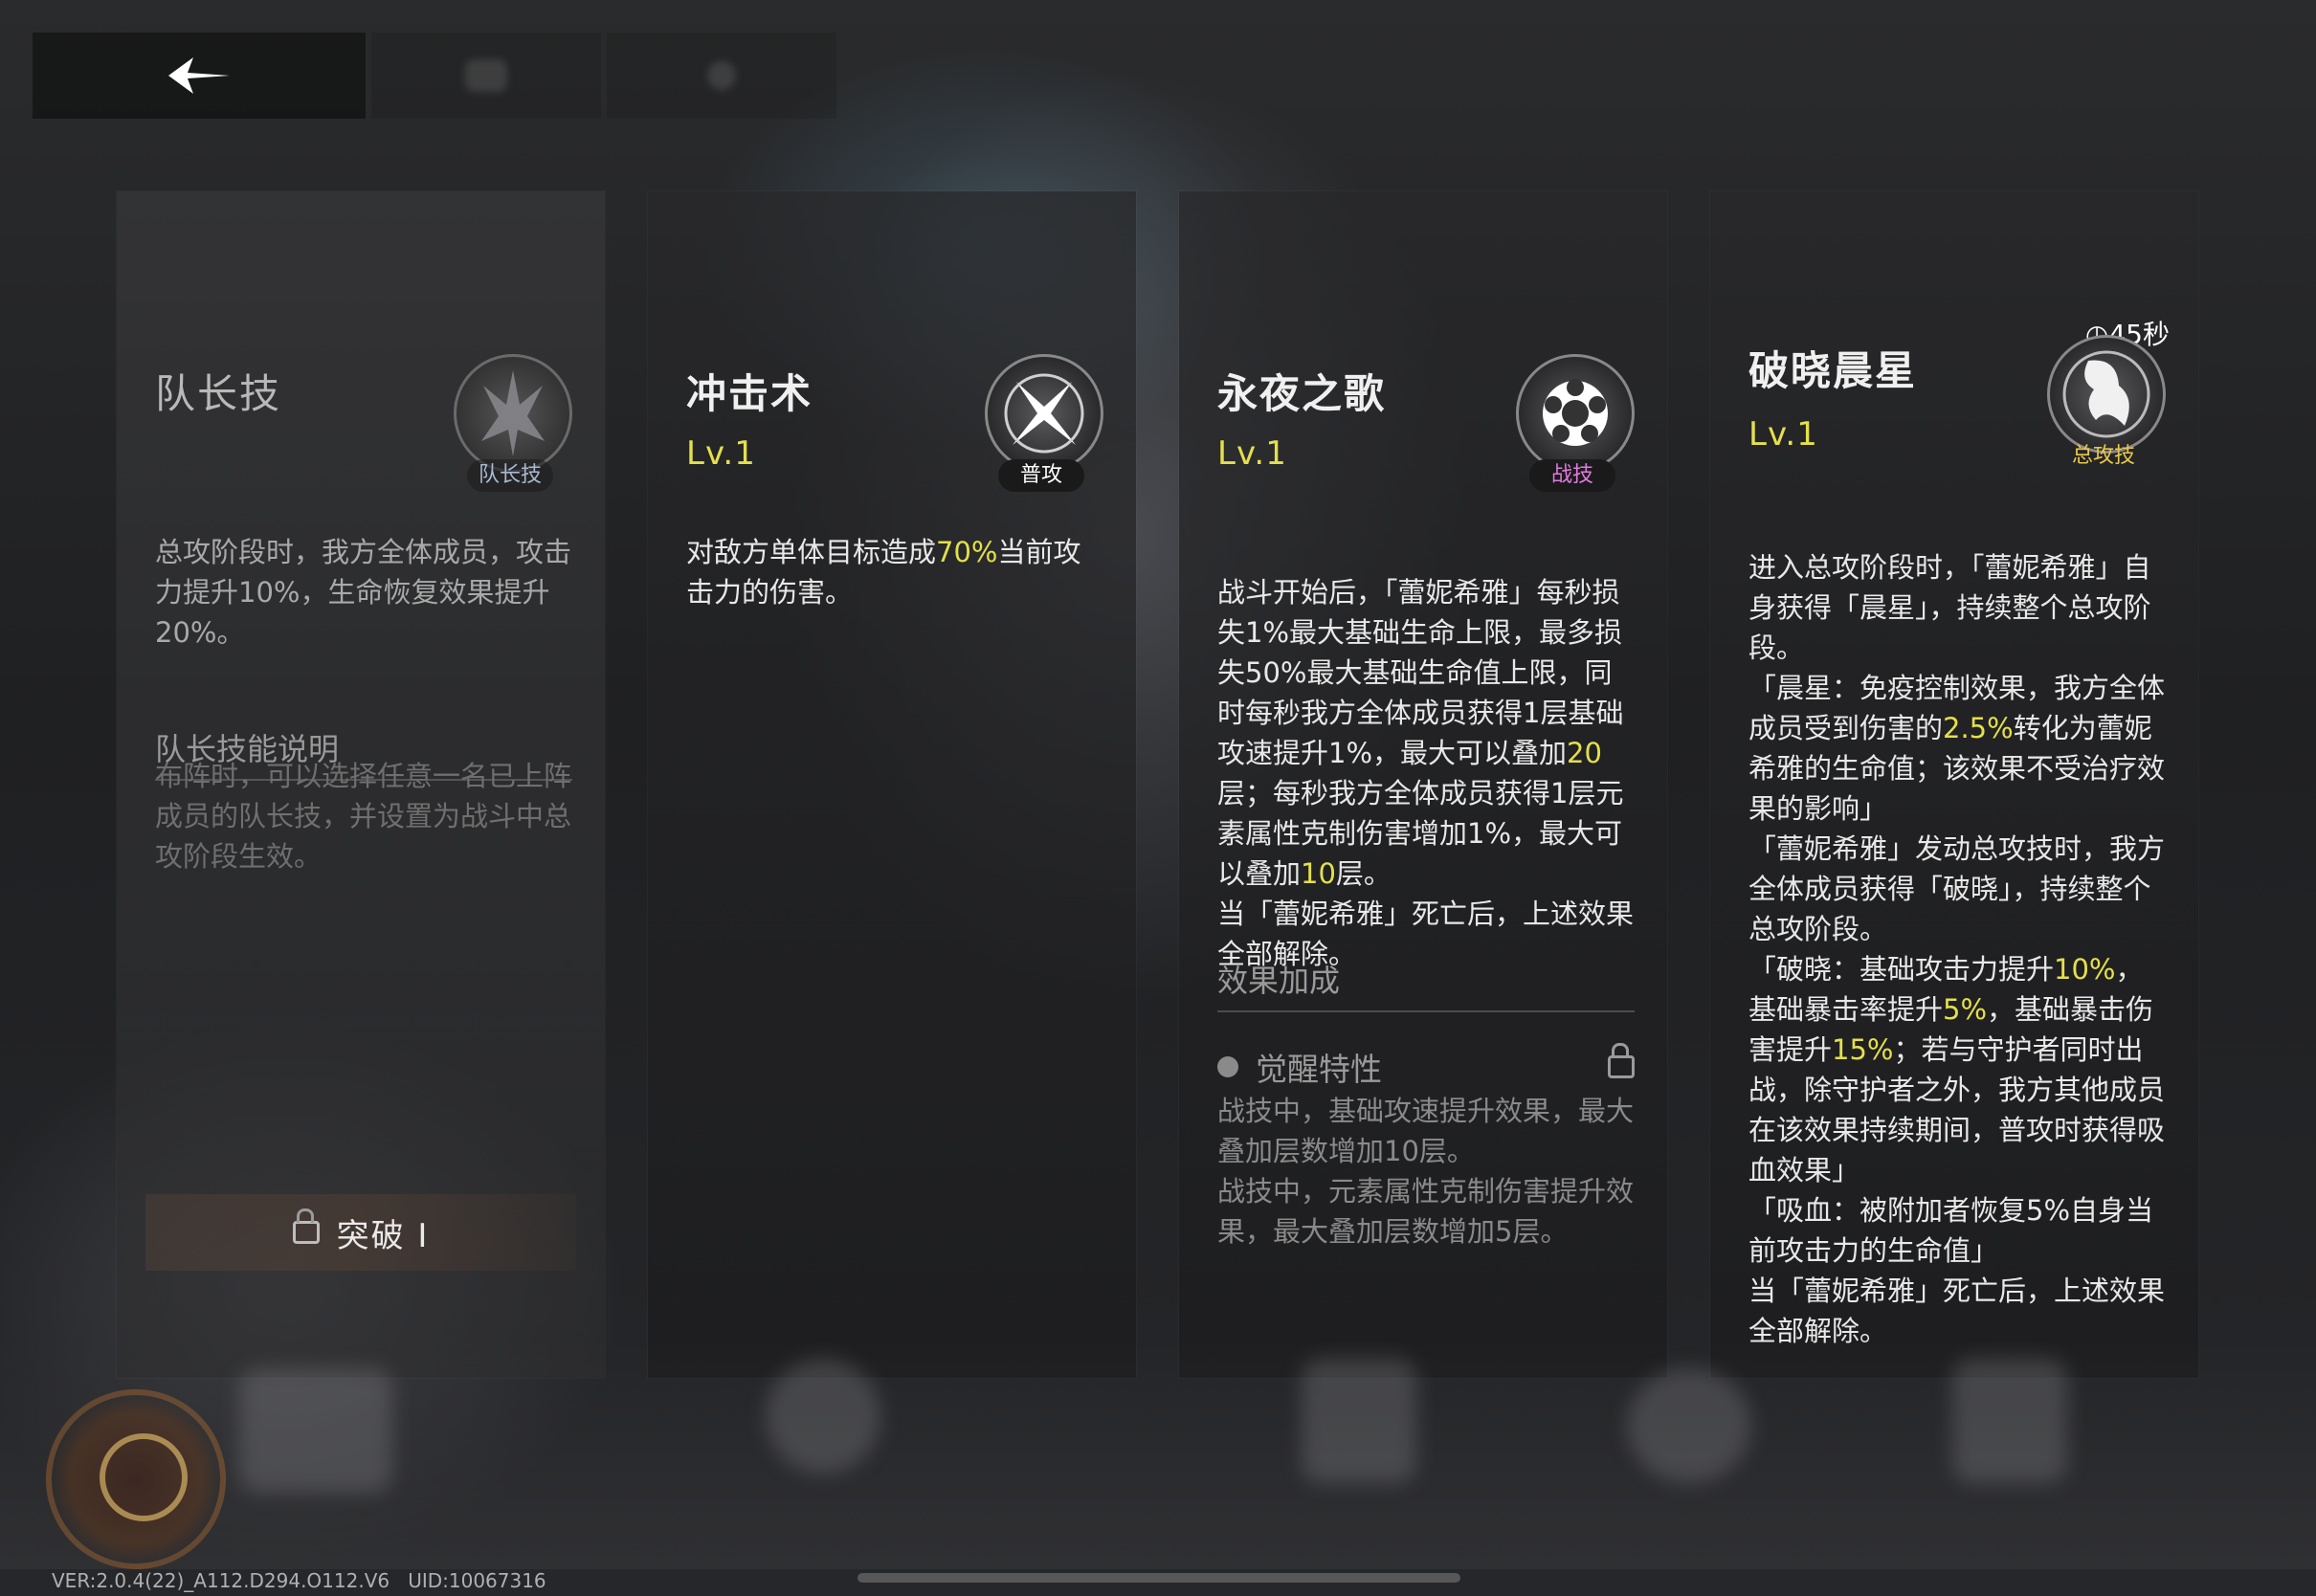 This screenshot has width=2316, height=1596. I want to click on skill-type-tag: 总攻技, so click(2103, 456).